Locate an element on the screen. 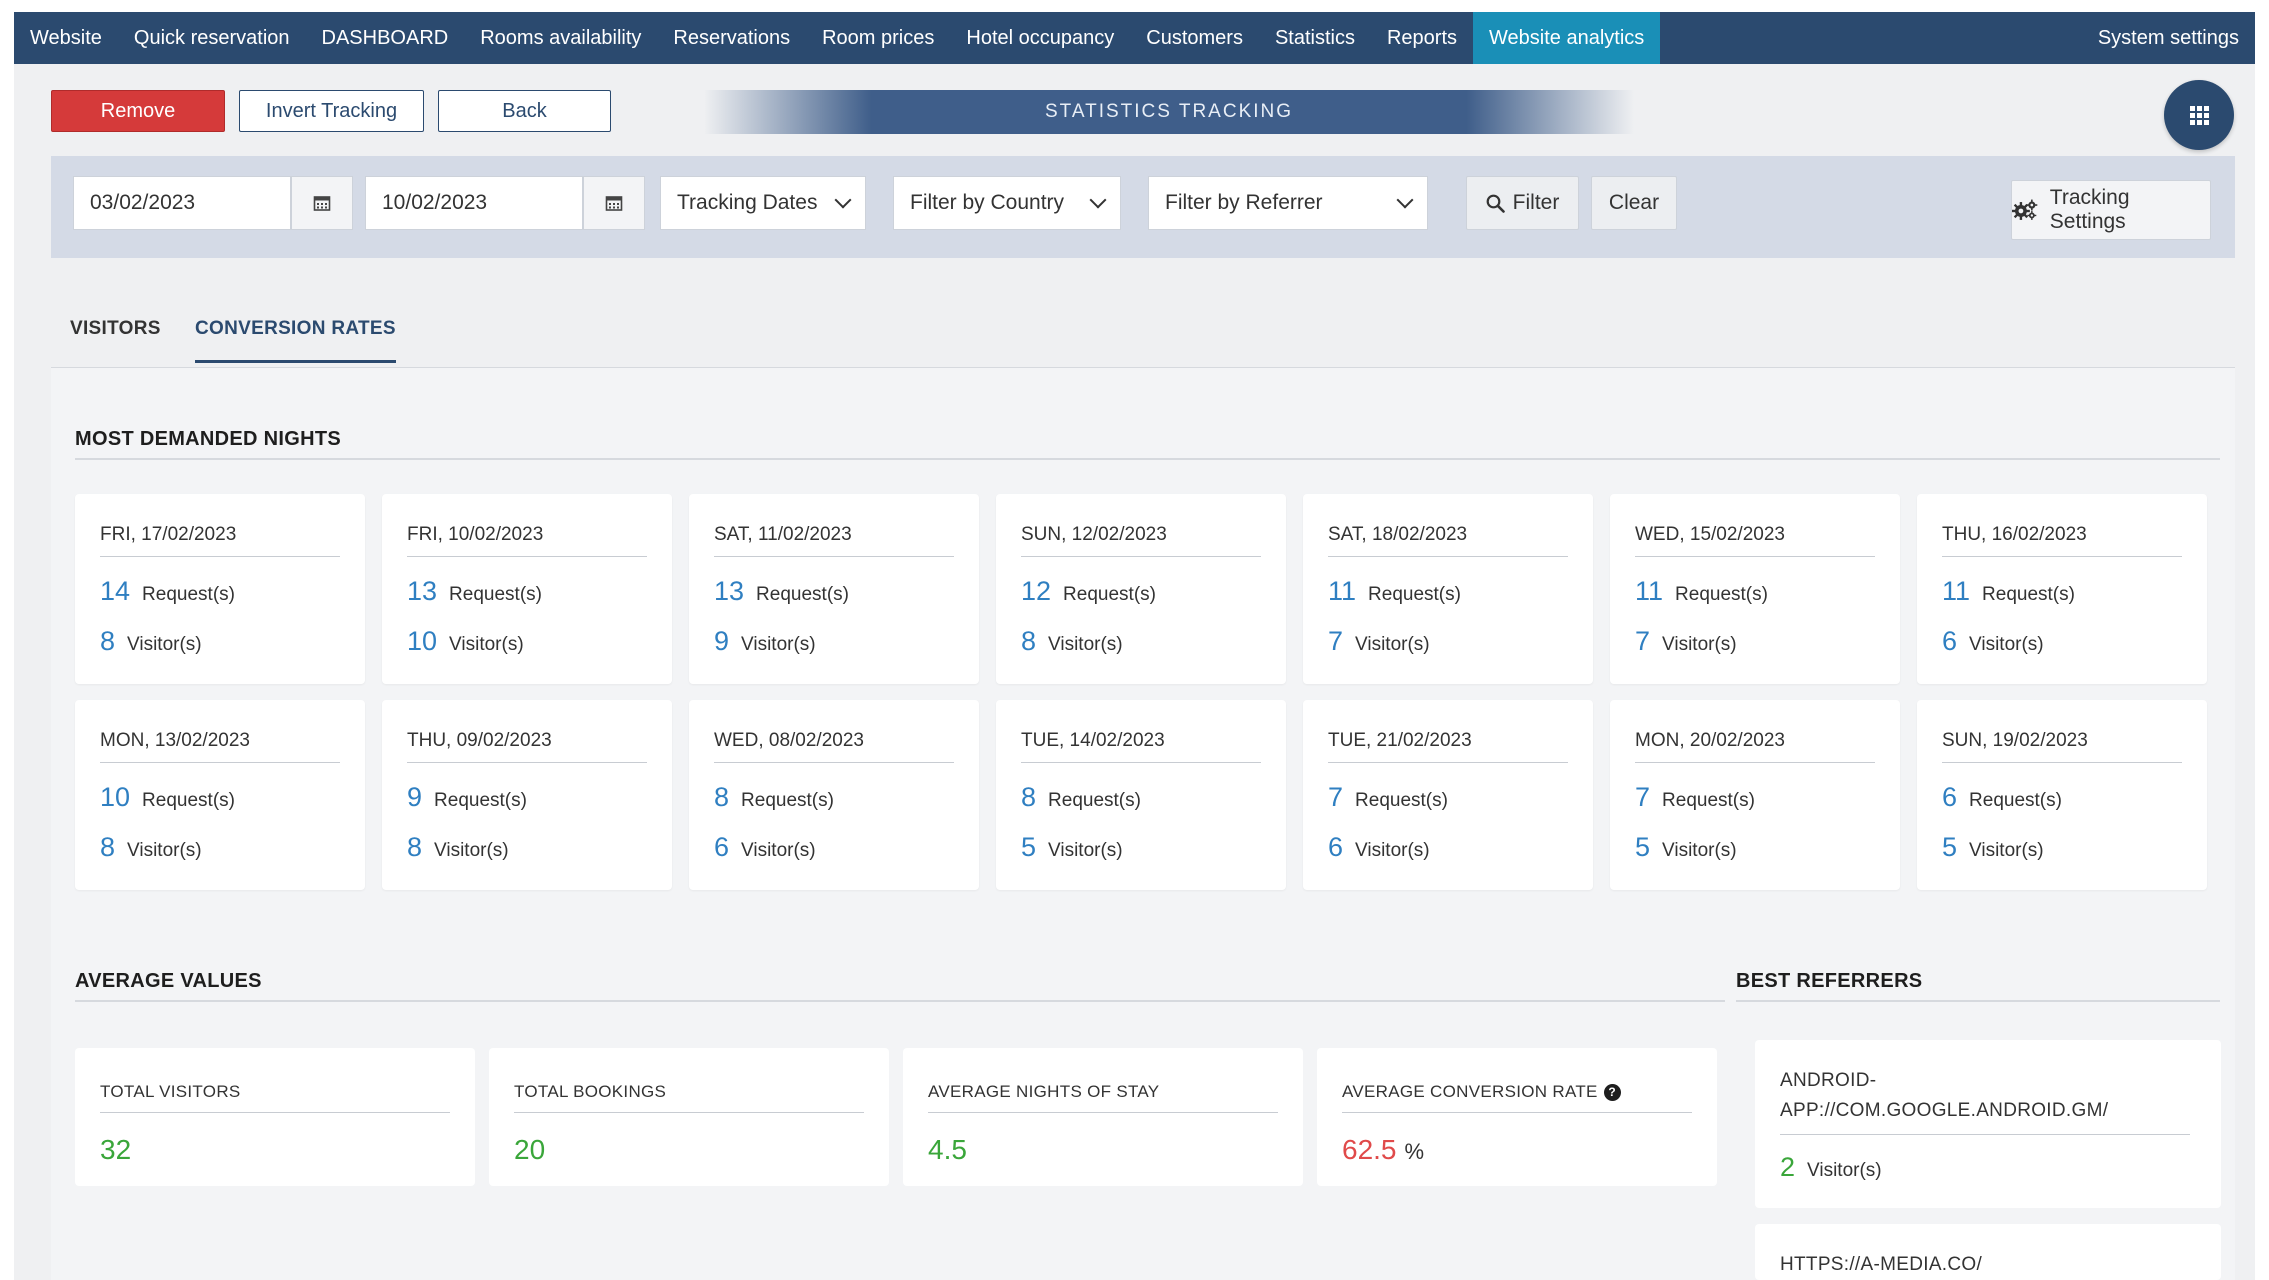 Image resolution: width=2269 pixels, height=1280 pixels. night-card: MON, 20/02/2023 7 Request(s) 5 Visitor(s) is located at coordinates (1755, 795).